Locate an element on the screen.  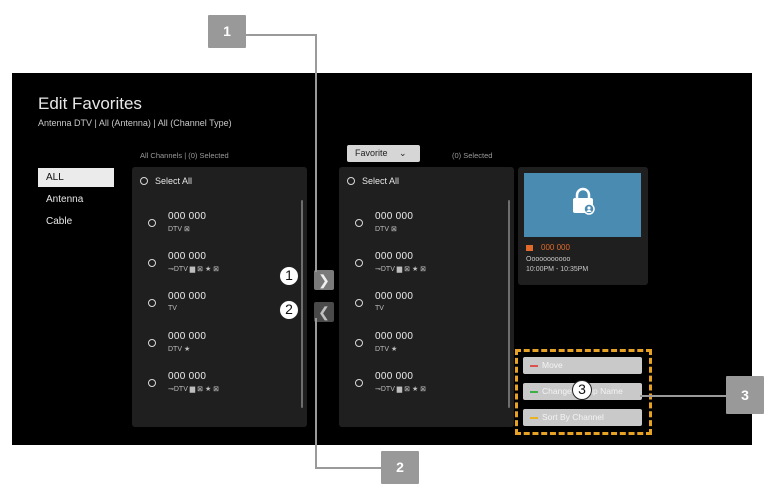
favorite-dropdown: Favorite ⌄ is located at coordinates (383, 153).